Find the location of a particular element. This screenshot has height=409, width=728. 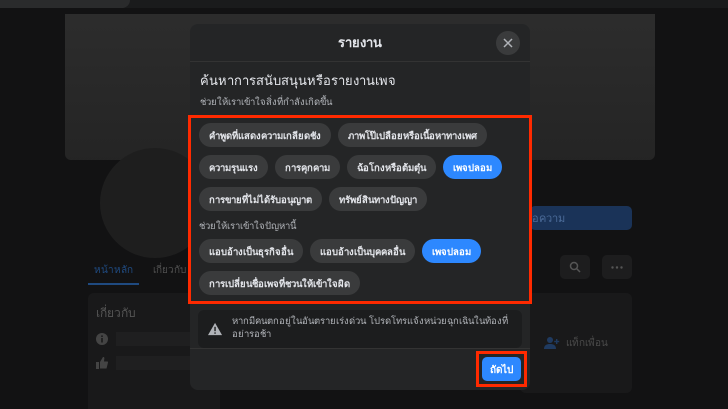

option-chip: การเปลี่ยนชื่อเพจที่ชวนให้เข้าใจผิด is located at coordinates (279, 283).